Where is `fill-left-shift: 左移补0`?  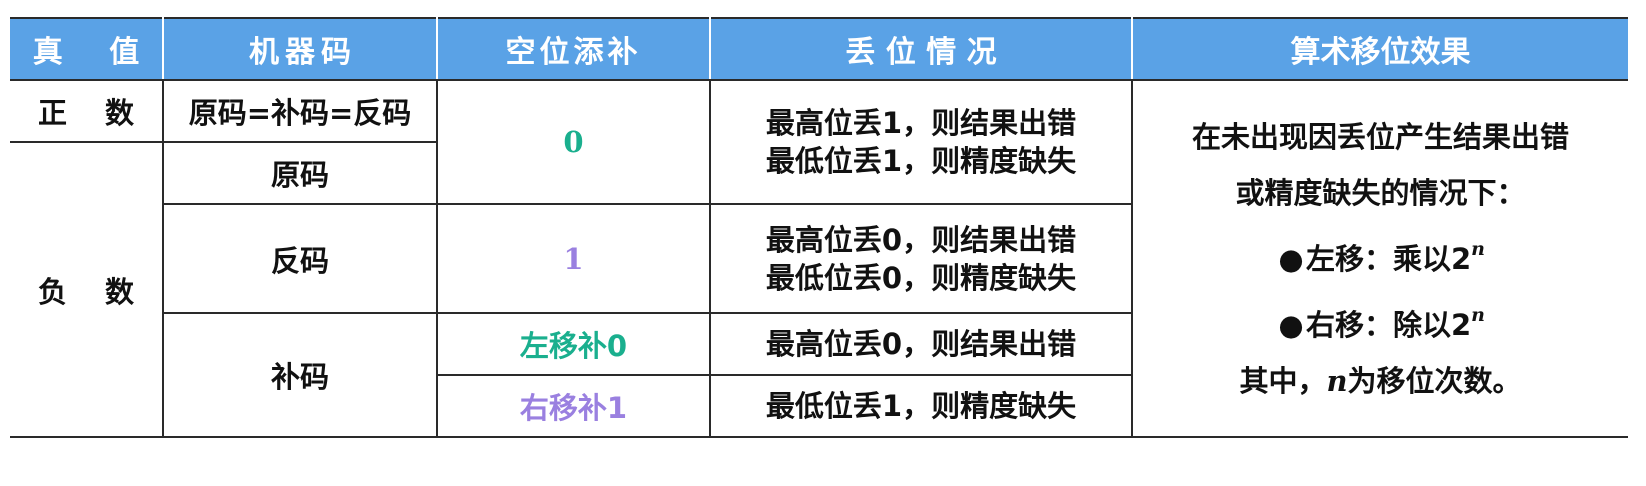
fill-left-shift: 左移补0 is located at coordinates (573, 344).